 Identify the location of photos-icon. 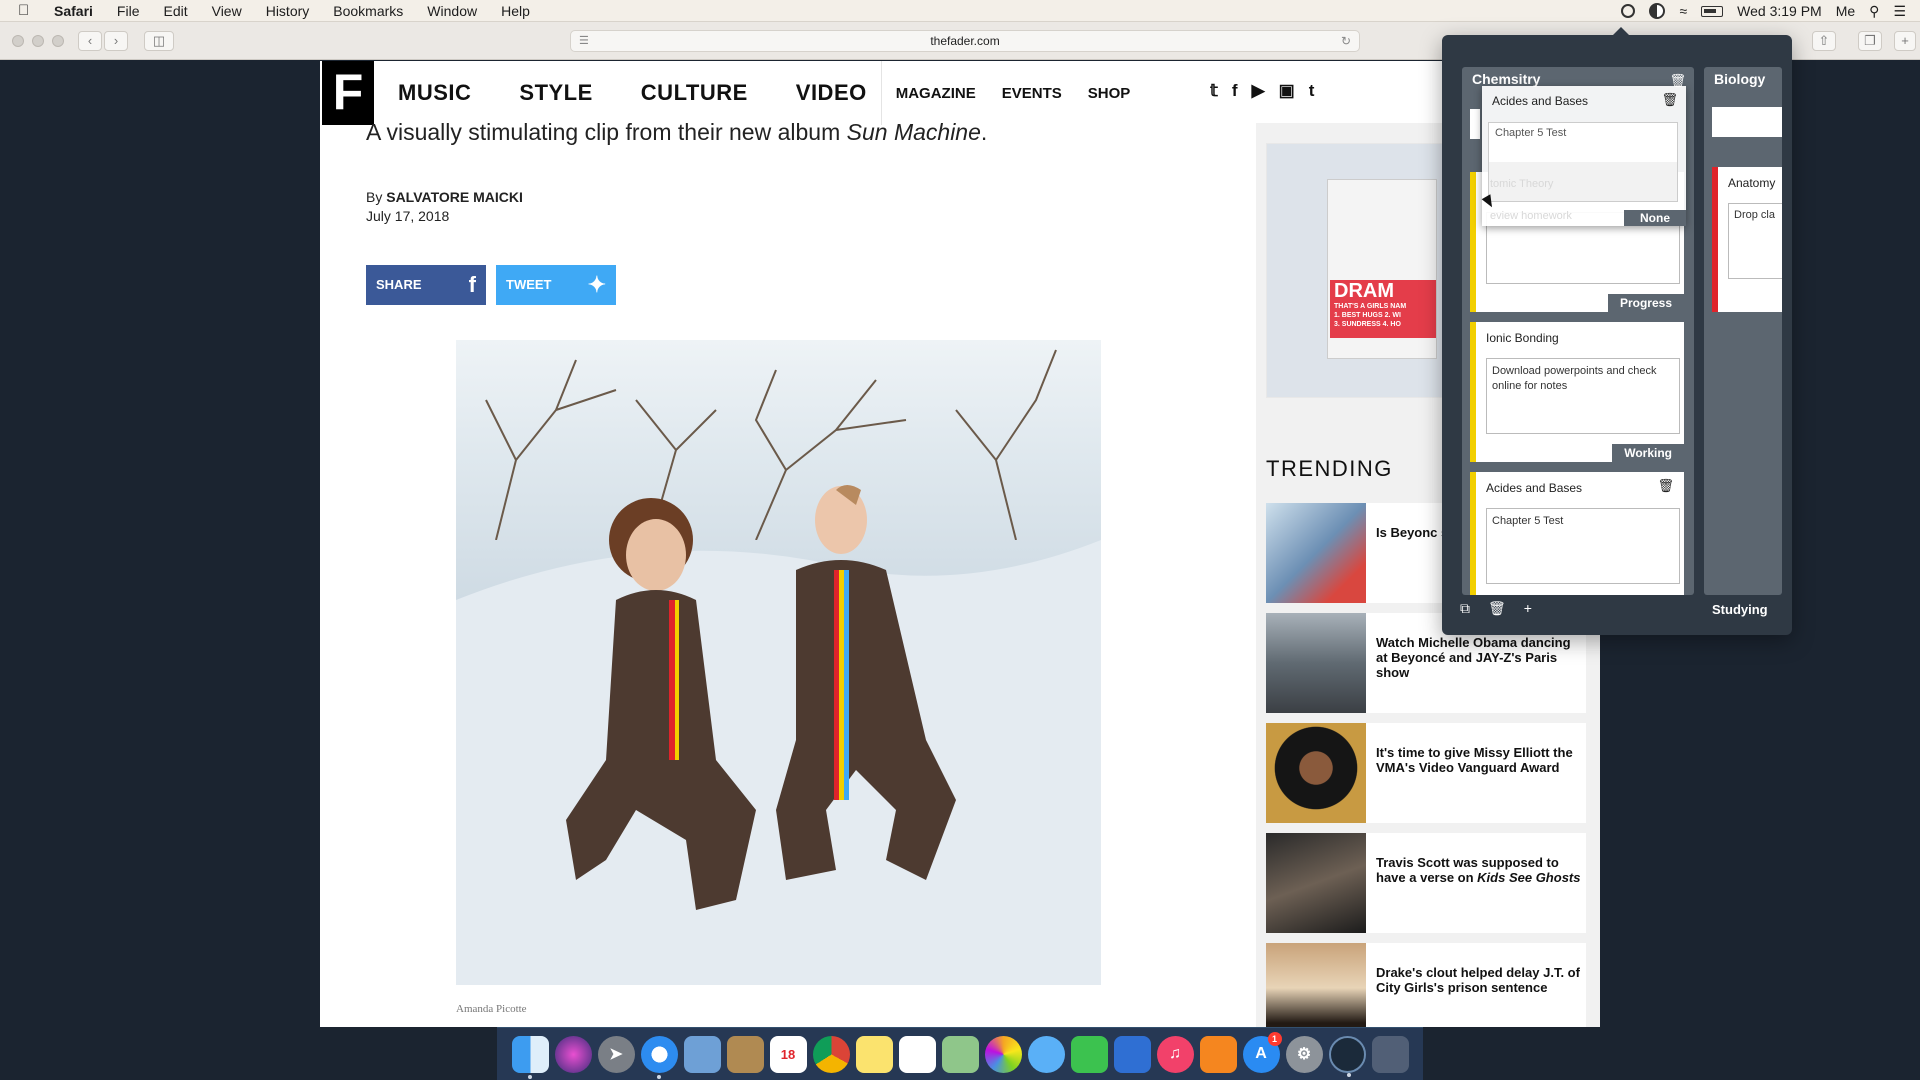
(1003, 1054).